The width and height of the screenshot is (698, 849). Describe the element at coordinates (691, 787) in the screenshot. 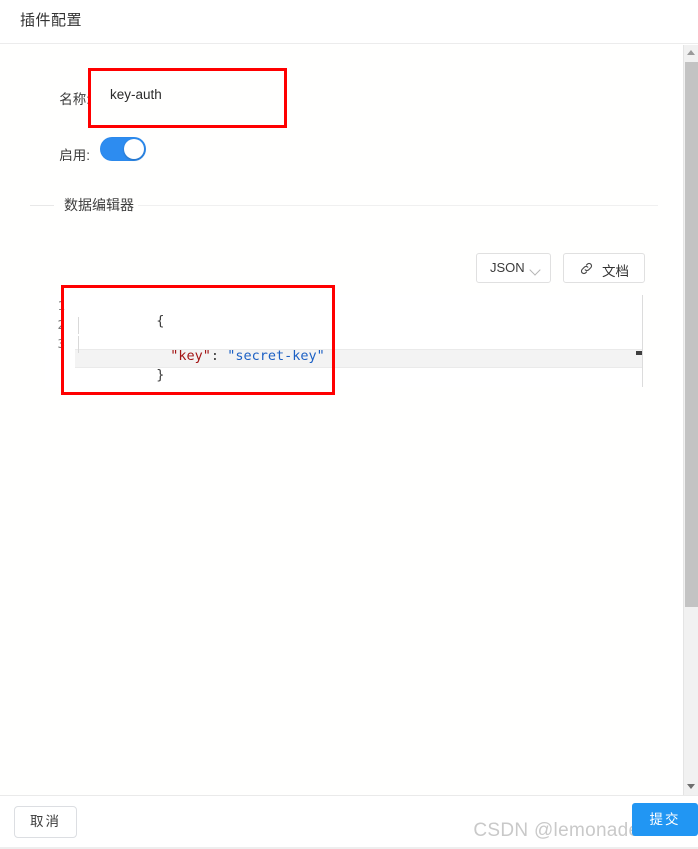

I see `caret-down-icon` at that location.